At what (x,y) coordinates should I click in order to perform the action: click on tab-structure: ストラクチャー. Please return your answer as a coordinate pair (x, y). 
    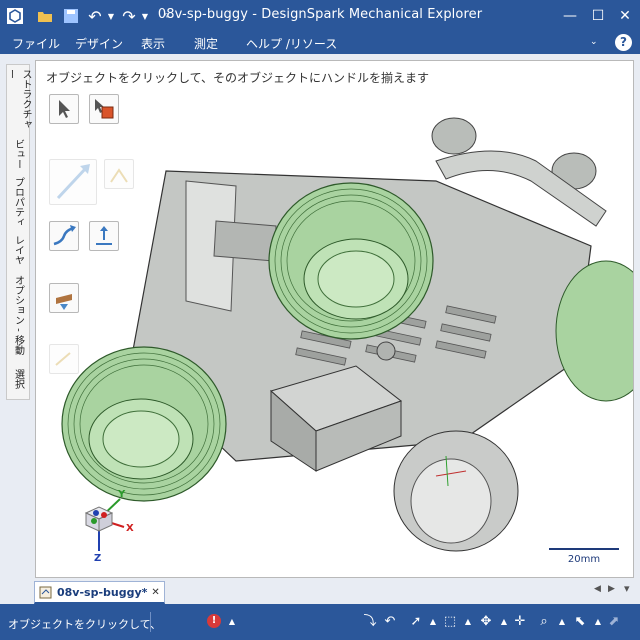
    Looking at the image, I should click on (18, 99).